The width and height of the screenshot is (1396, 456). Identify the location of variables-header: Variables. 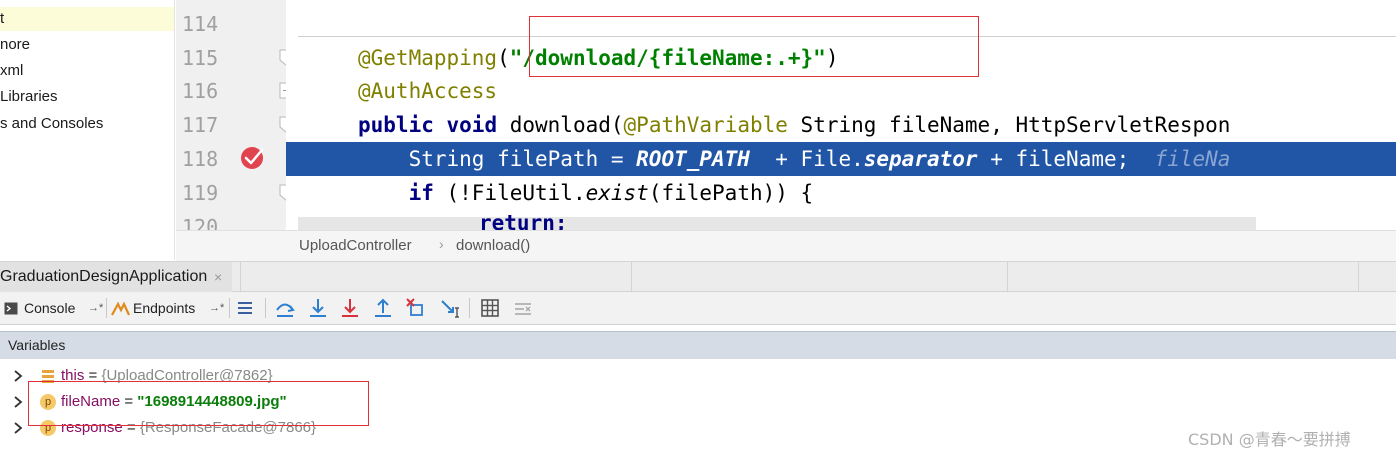
(698, 345).